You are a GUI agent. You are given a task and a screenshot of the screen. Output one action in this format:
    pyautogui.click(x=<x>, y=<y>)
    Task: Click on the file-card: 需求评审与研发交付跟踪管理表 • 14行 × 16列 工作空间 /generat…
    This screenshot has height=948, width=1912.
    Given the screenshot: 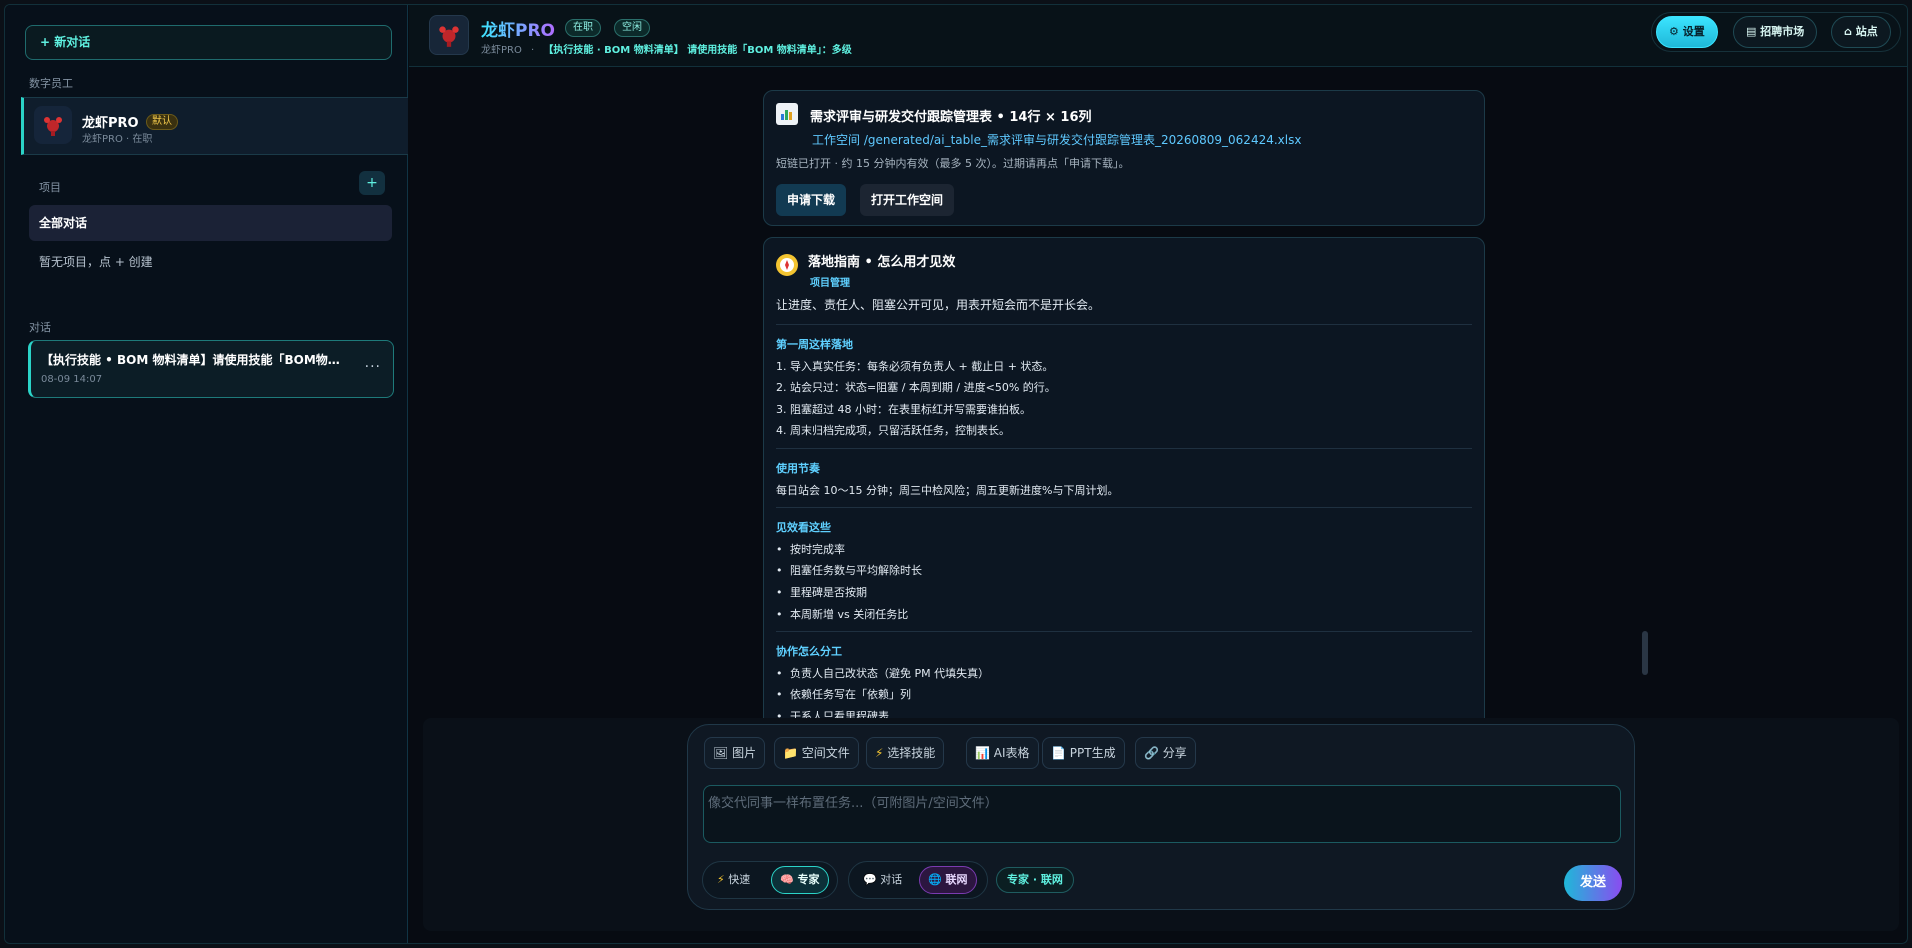 What is the action you would take?
    pyautogui.click(x=1124, y=158)
    